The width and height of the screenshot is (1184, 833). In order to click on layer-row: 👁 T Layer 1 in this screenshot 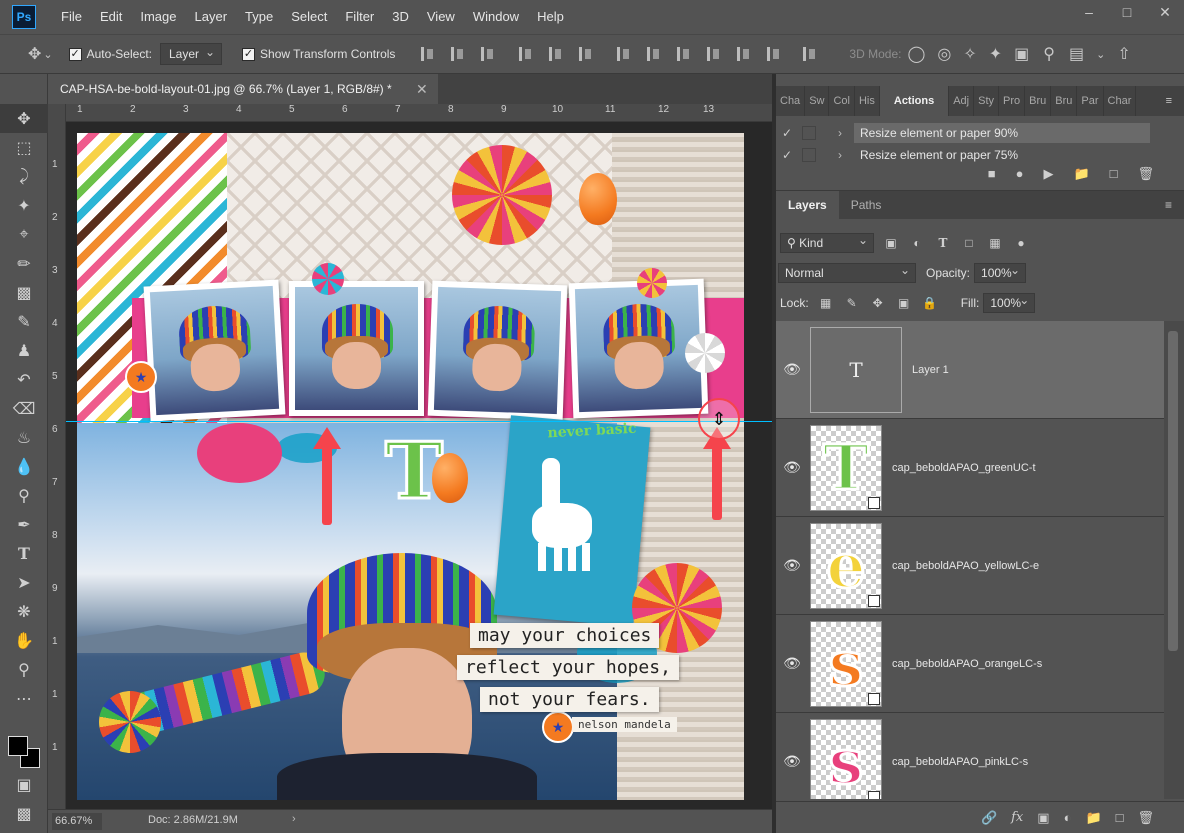, I will do `click(970, 370)`.